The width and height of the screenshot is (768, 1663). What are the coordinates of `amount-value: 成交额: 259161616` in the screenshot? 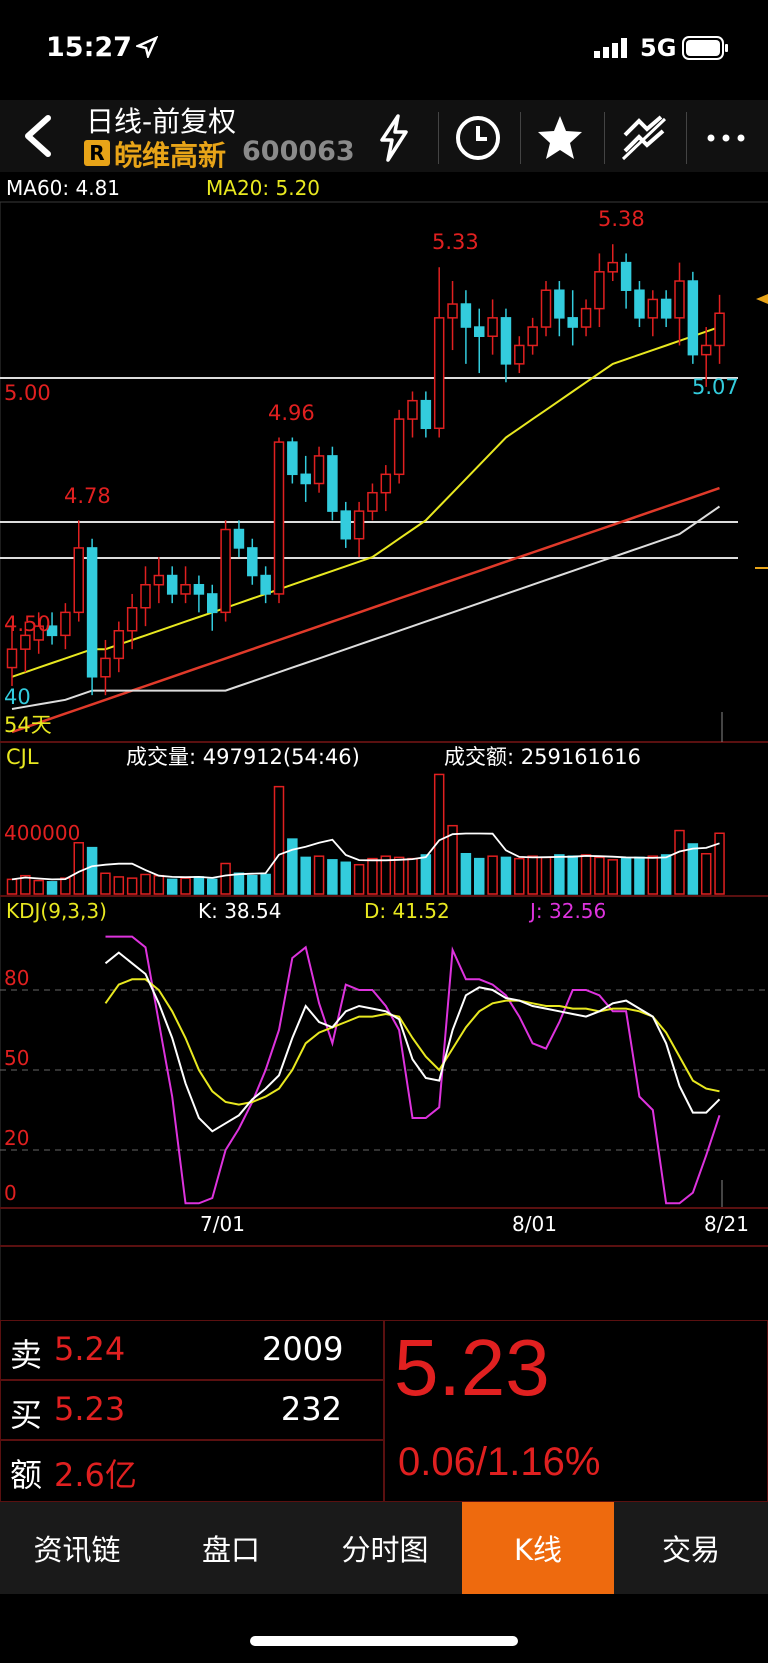 It's located at (542, 757).